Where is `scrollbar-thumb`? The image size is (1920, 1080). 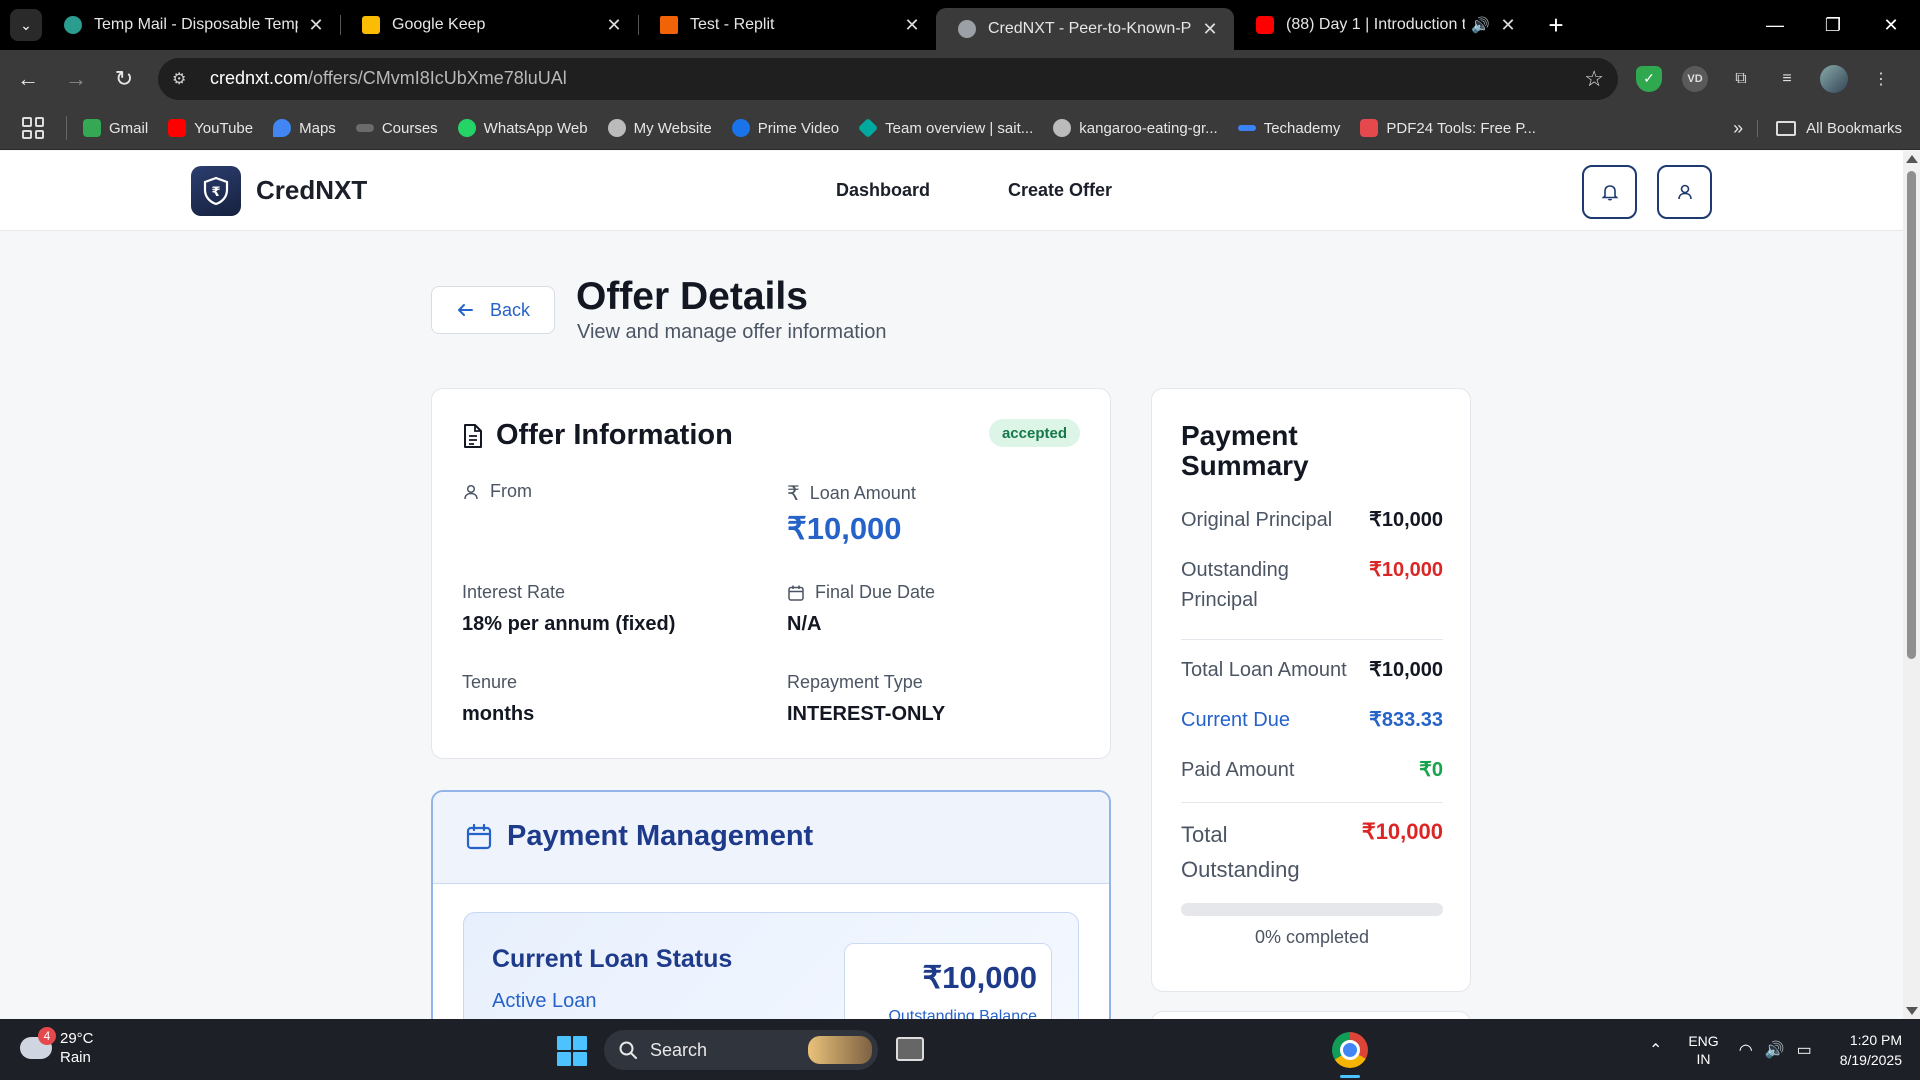
scrollbar-thumb is located at coordinates (1911, 415).